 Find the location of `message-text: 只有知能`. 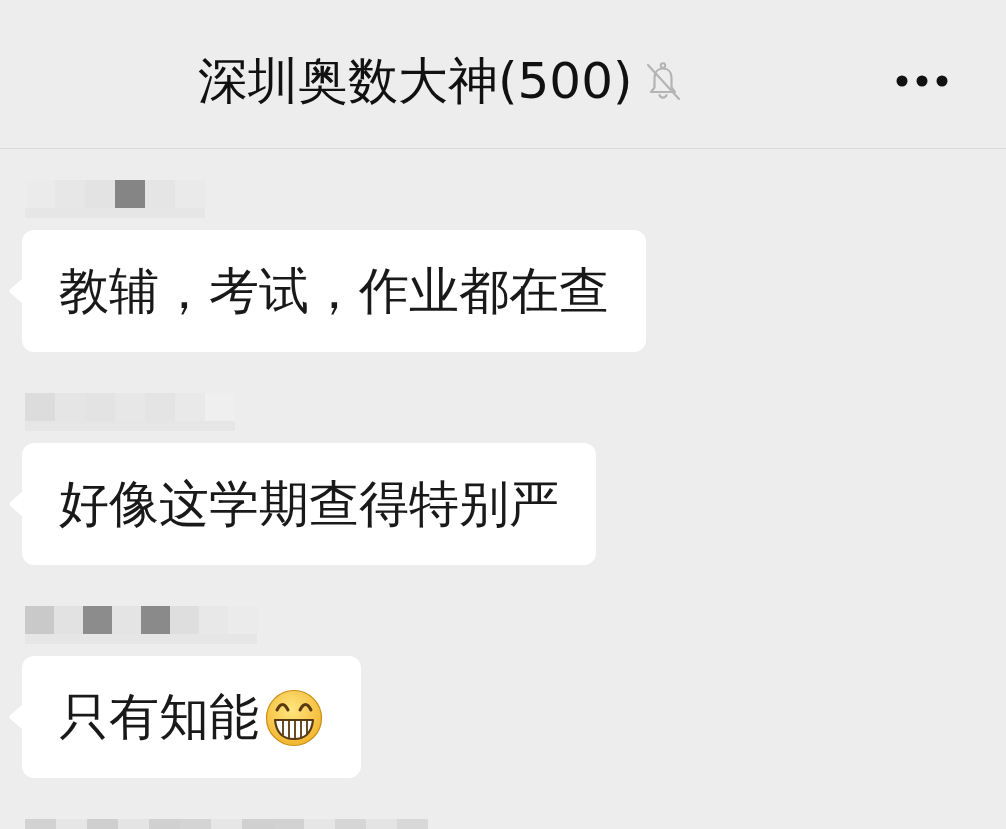

message-text: 只有知能 is located at coordinates (159, 717).